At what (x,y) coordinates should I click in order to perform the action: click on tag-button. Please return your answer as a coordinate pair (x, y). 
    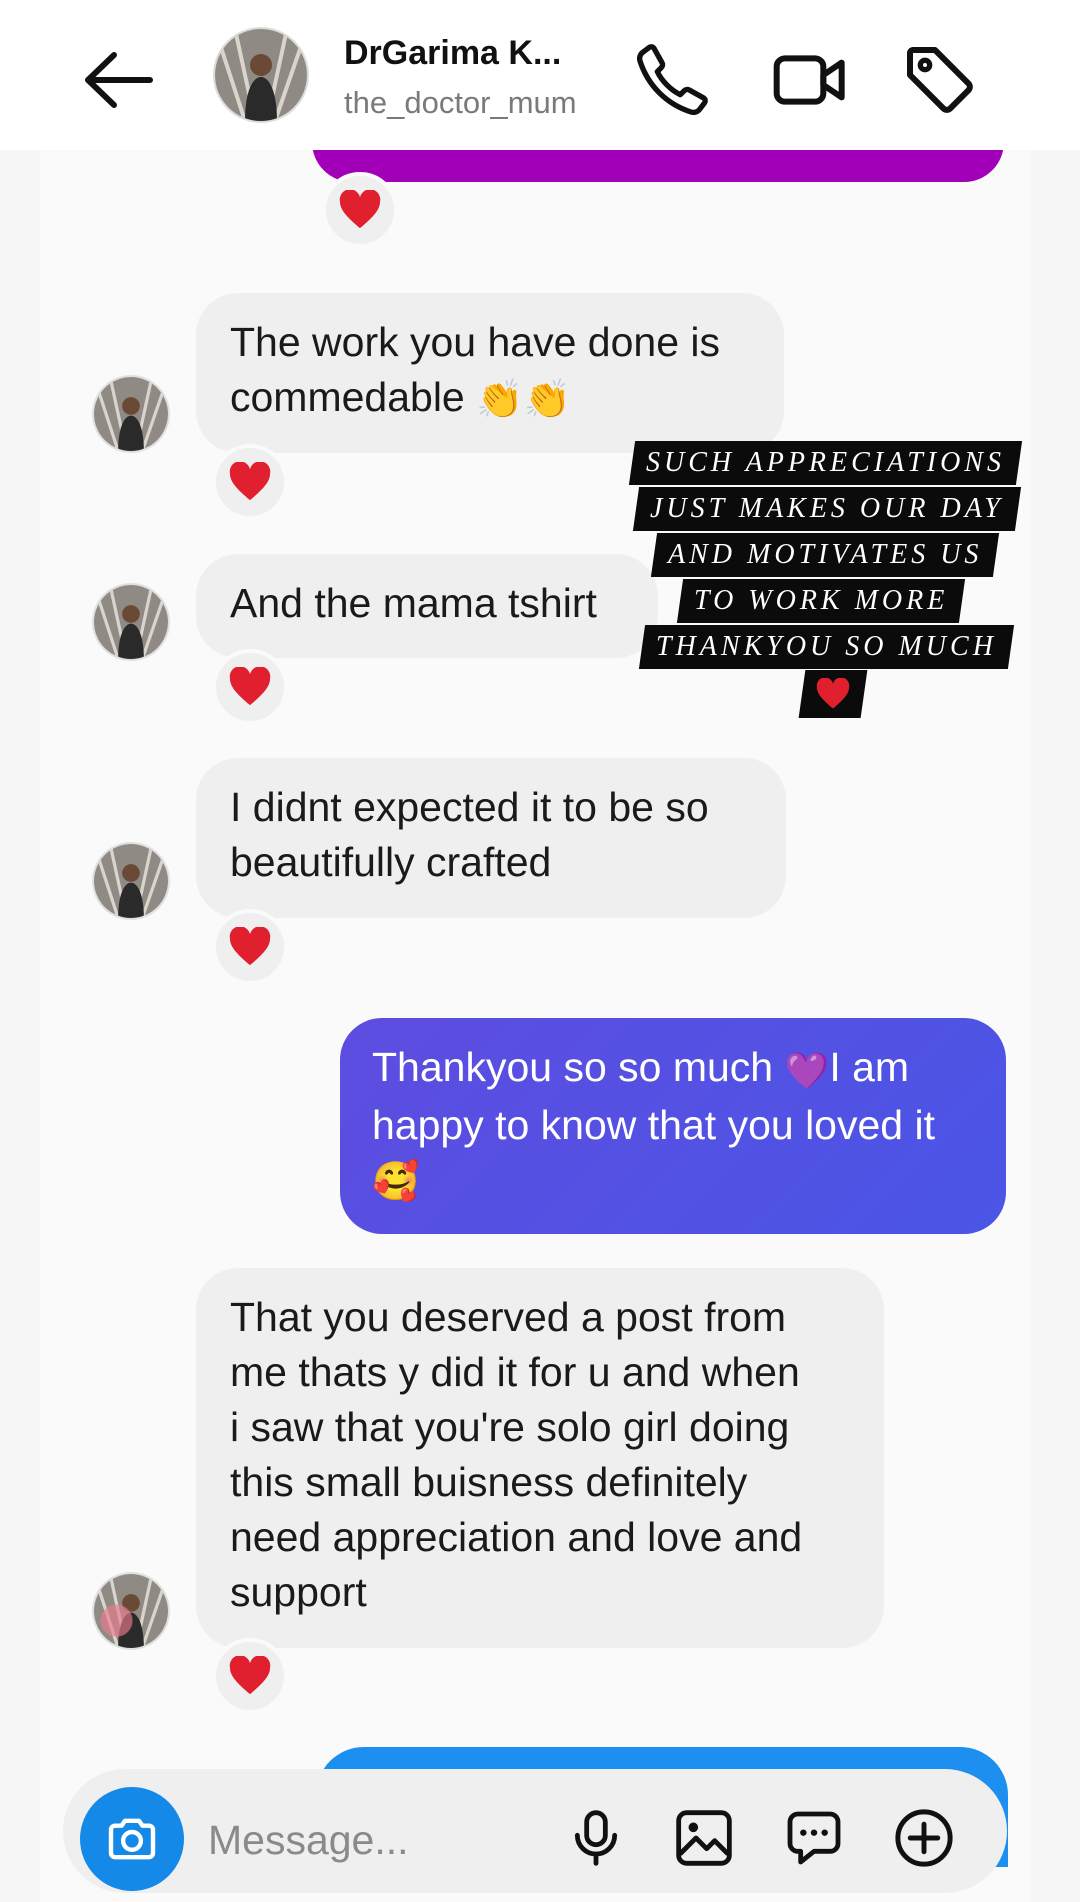
    Looking at the image, I should click on (940, 80).